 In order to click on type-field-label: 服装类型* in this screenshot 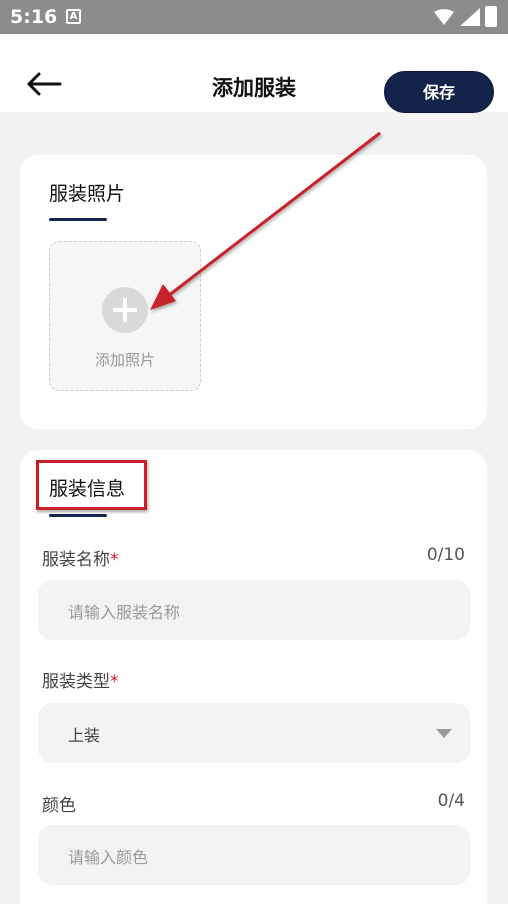, I will do `click(80, 682)`.